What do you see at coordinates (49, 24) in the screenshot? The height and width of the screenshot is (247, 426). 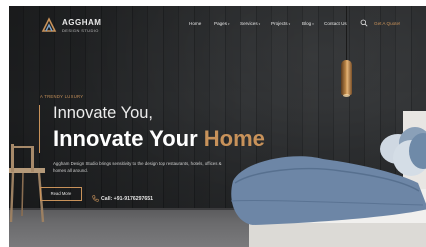 I see `logo-mark-icon` at bounding box center [49, 24].